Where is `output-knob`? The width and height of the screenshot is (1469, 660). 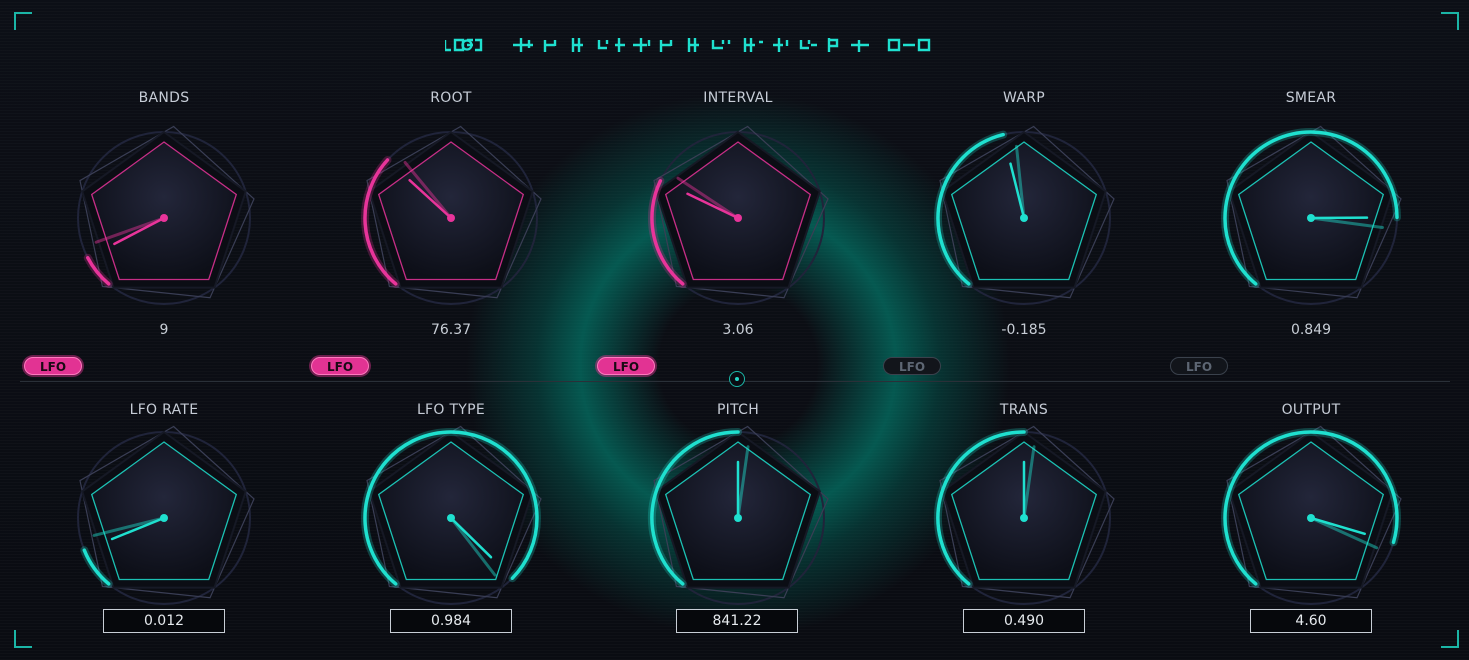
output-knob is located at coordinates (1311, 518).